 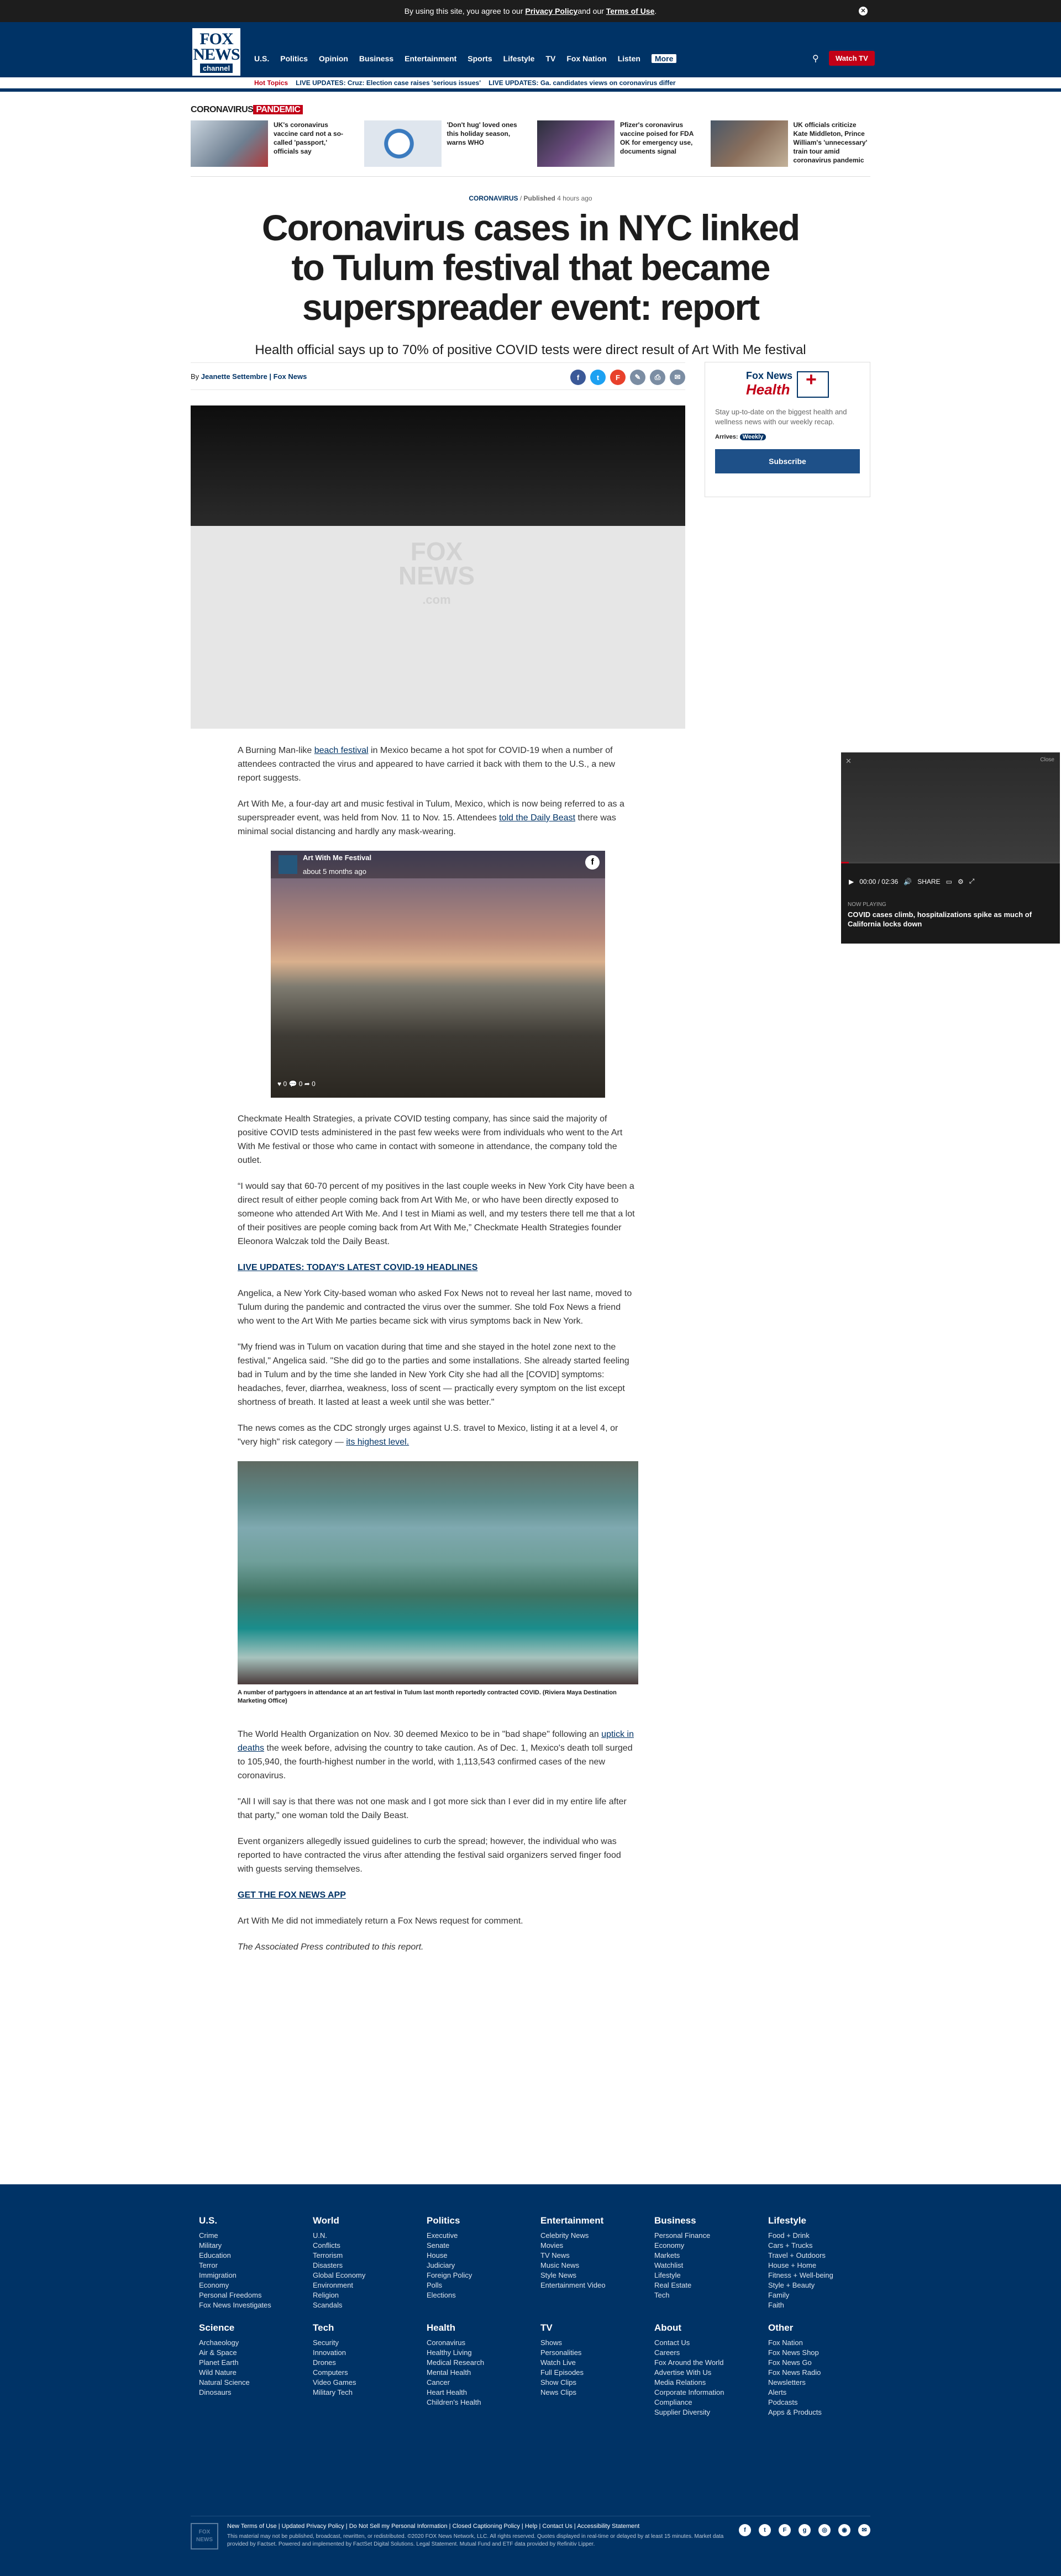 What do you see at coordinates (484, 2295) in the screenshot?
I see `footer-link: Elections` at bounding box center [484, 2295].